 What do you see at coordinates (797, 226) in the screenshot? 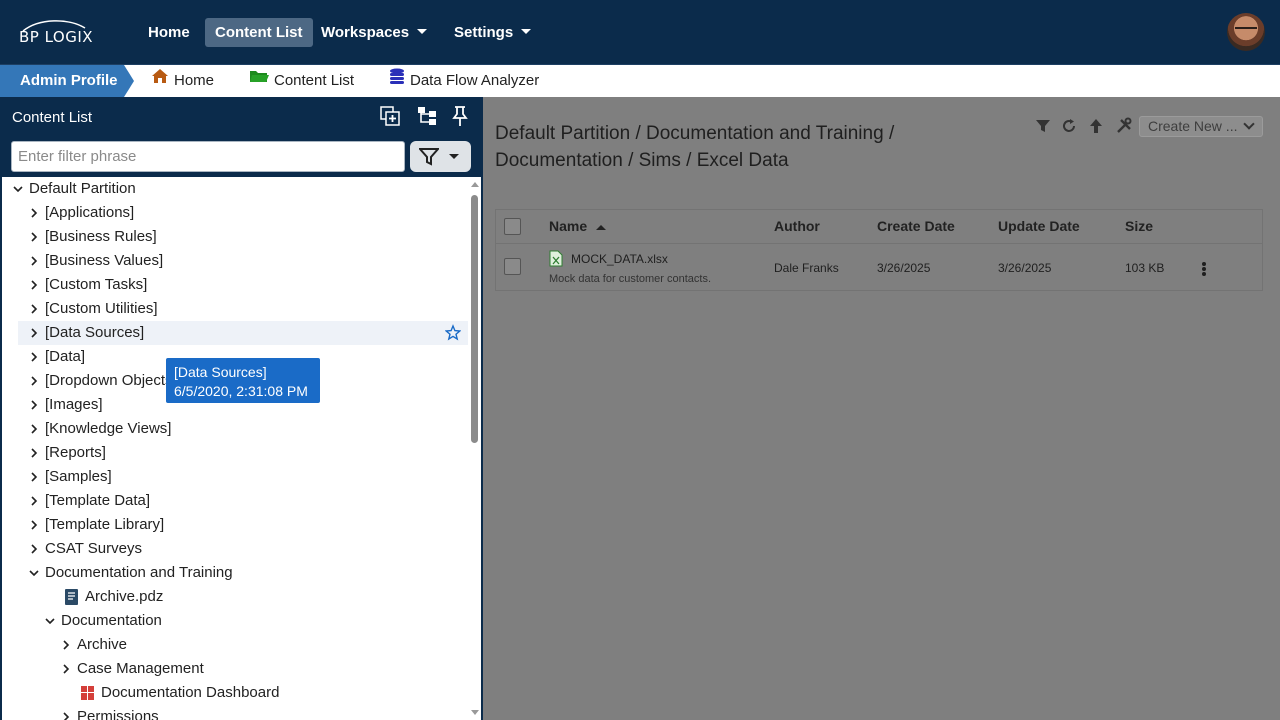
I see `column-header-author: Author` at bounding box center [797, 226].